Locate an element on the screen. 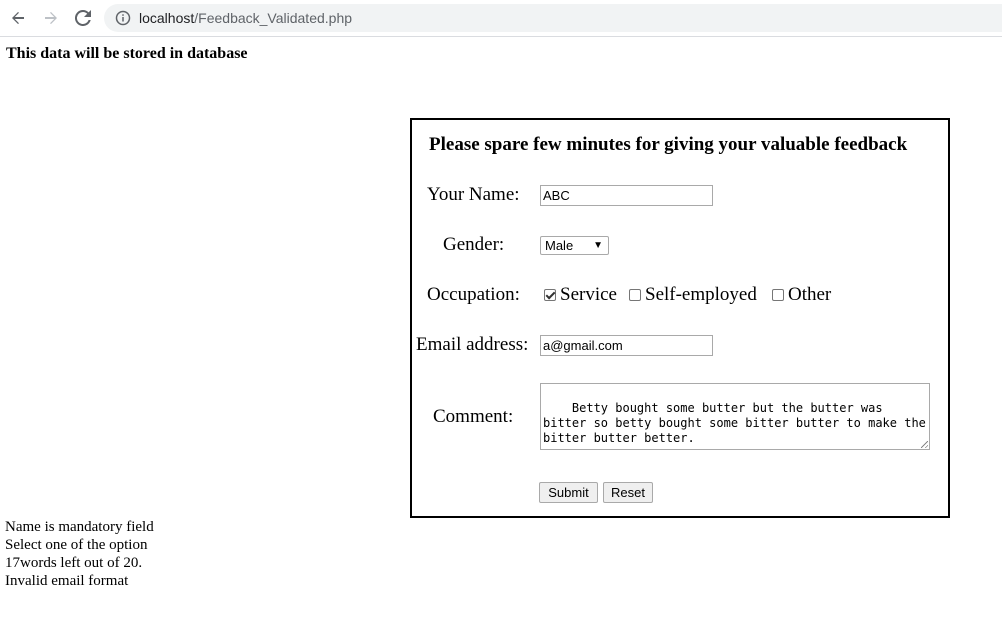 This screenshot has width=1002, height=619. email-input: a@gmail.com is located at coordinates (626, 345).